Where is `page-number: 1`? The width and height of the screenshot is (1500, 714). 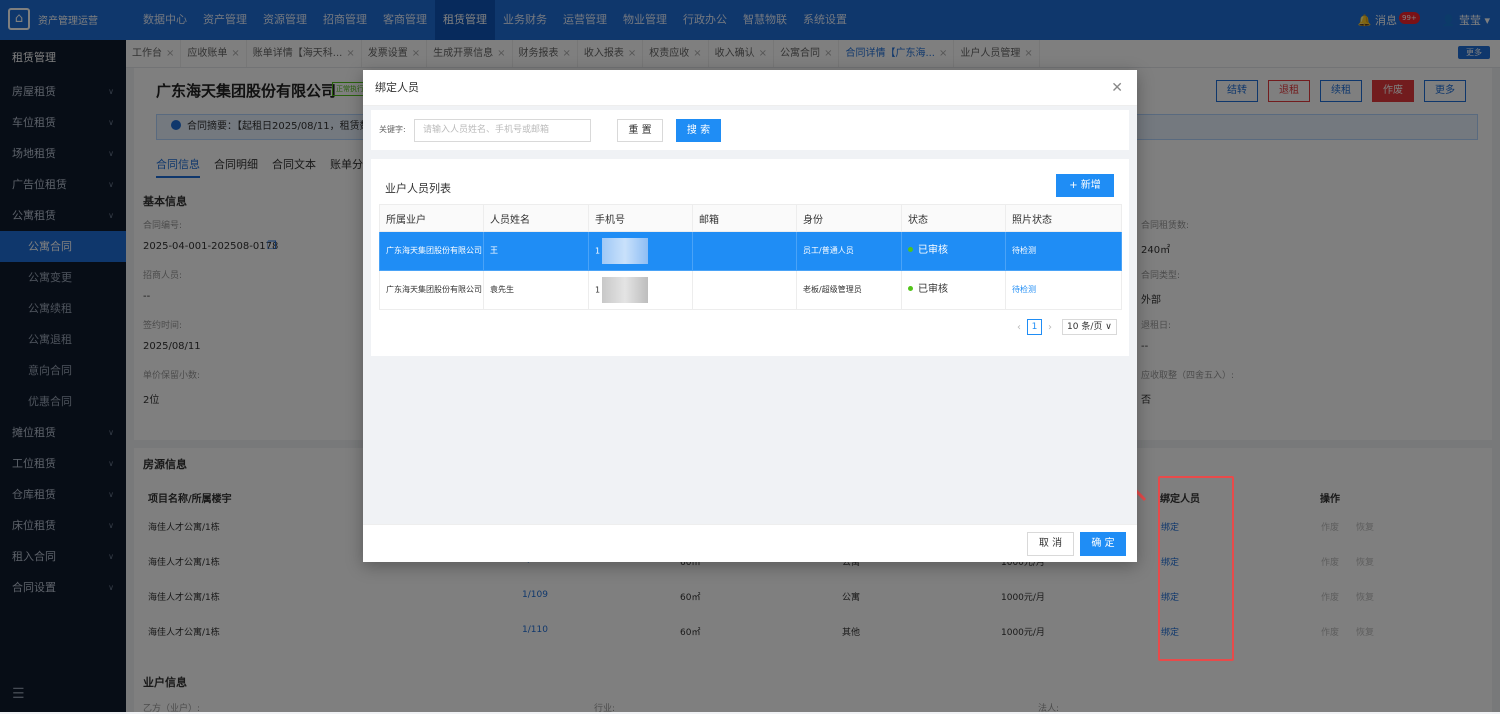
page-number: 1 is located at coordinates (1034, 327).